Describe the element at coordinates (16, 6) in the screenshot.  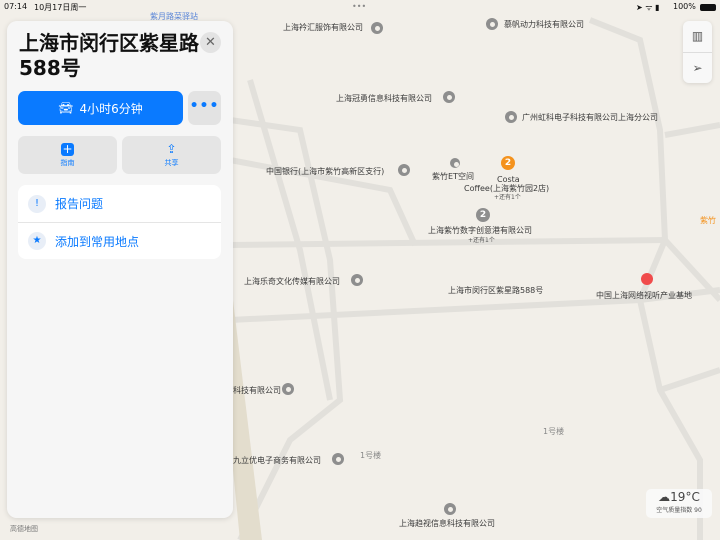
I see `status-time: 07:14` at that location.